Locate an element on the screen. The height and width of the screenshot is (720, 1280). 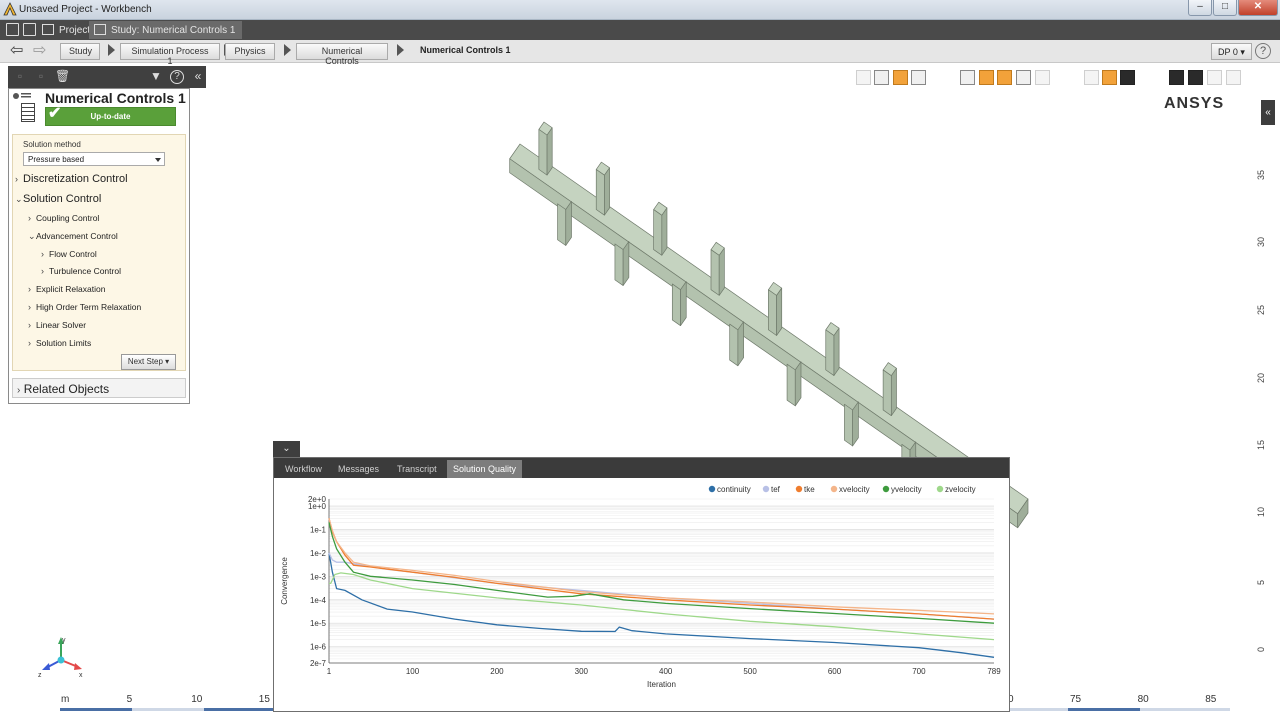
y-tick-label: 1e-4 is located at coordinates (318, 600).